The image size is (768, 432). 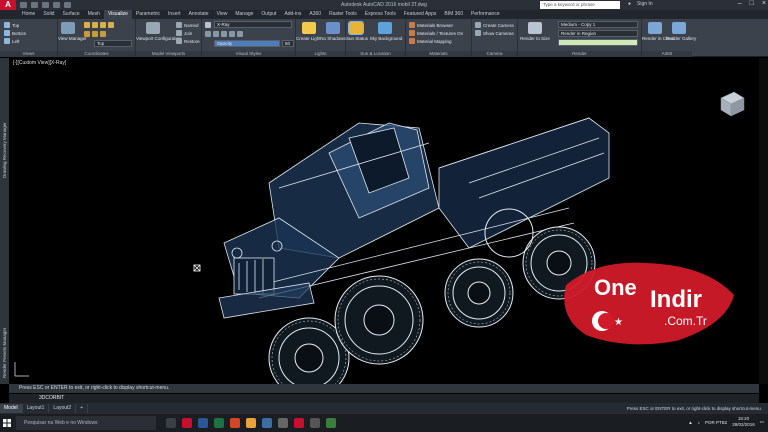 What do you see at coordinates (598, 24) in the screenshot?
I see `render-preset-dropdown: Medium - Copy 1` at bounding box center [598, 24].